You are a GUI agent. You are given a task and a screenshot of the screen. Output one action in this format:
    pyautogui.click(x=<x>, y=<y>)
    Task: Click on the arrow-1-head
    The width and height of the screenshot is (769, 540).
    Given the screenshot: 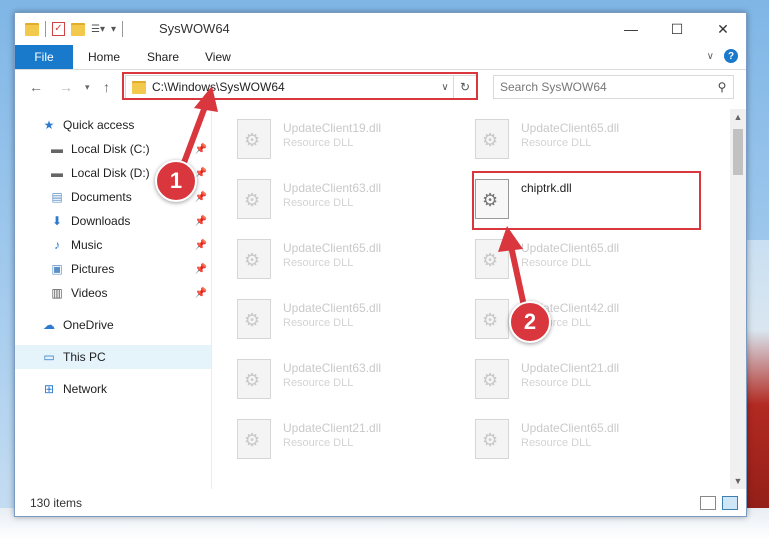 What is the action you would take?
    pyautogui.click(x=206, y=99)
    